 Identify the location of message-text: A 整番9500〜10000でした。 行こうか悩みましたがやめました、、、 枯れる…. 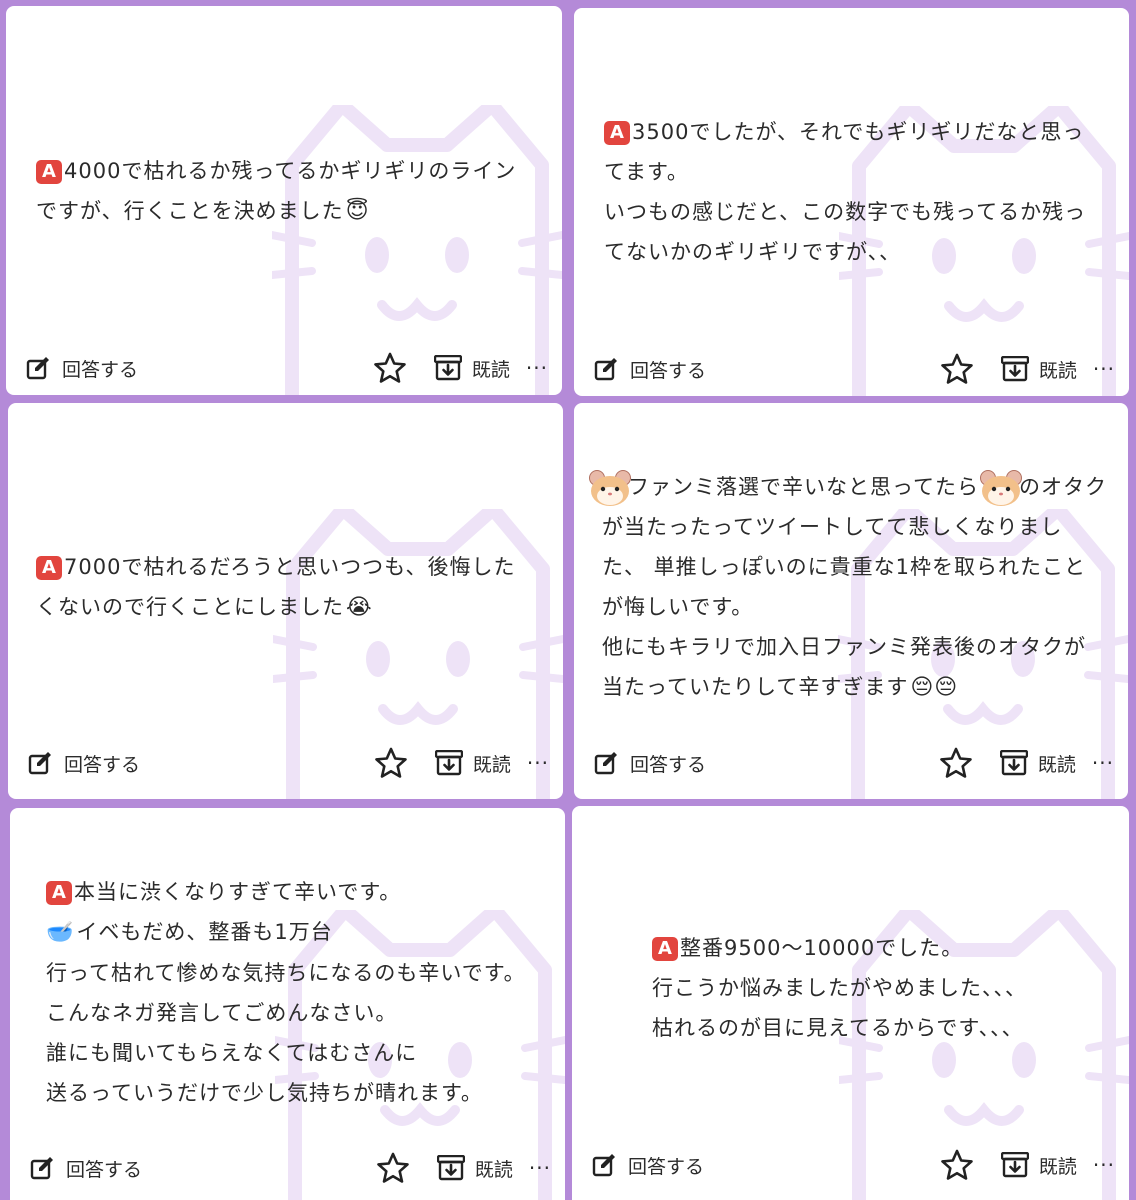
(839, 988).